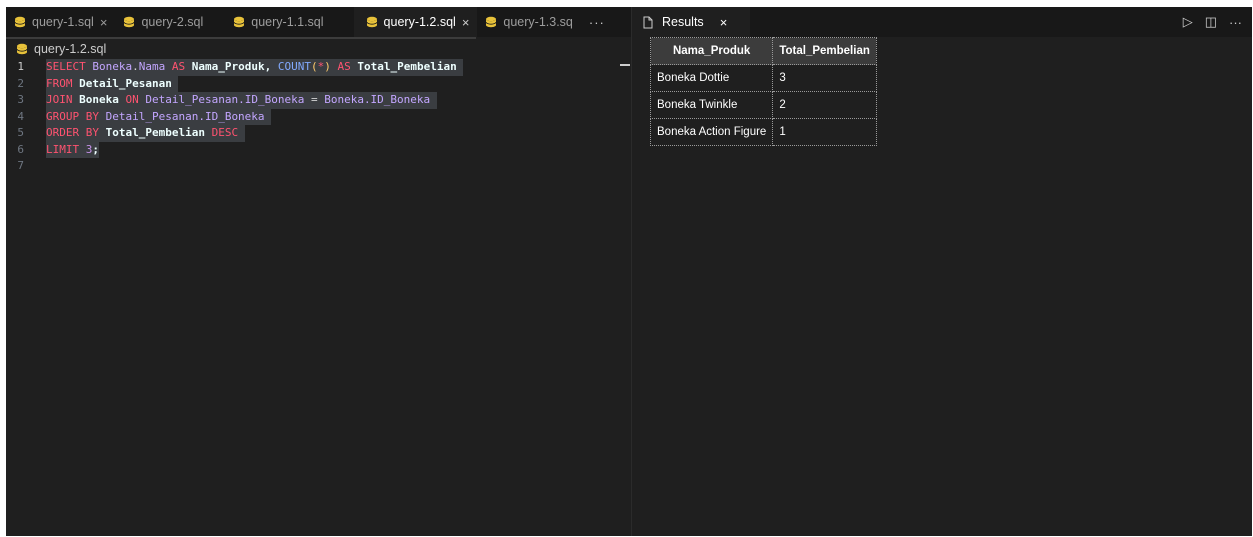  What do you see at coordinates (20, 66) in the screenshot?
I see `line-number: 1` at bounding box center [20, 66].